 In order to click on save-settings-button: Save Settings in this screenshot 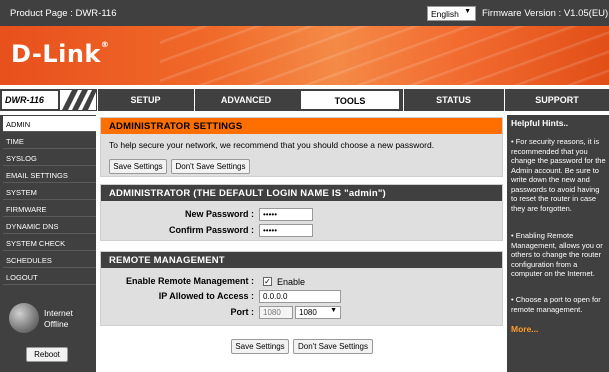, I will do `click(138, 166)`.